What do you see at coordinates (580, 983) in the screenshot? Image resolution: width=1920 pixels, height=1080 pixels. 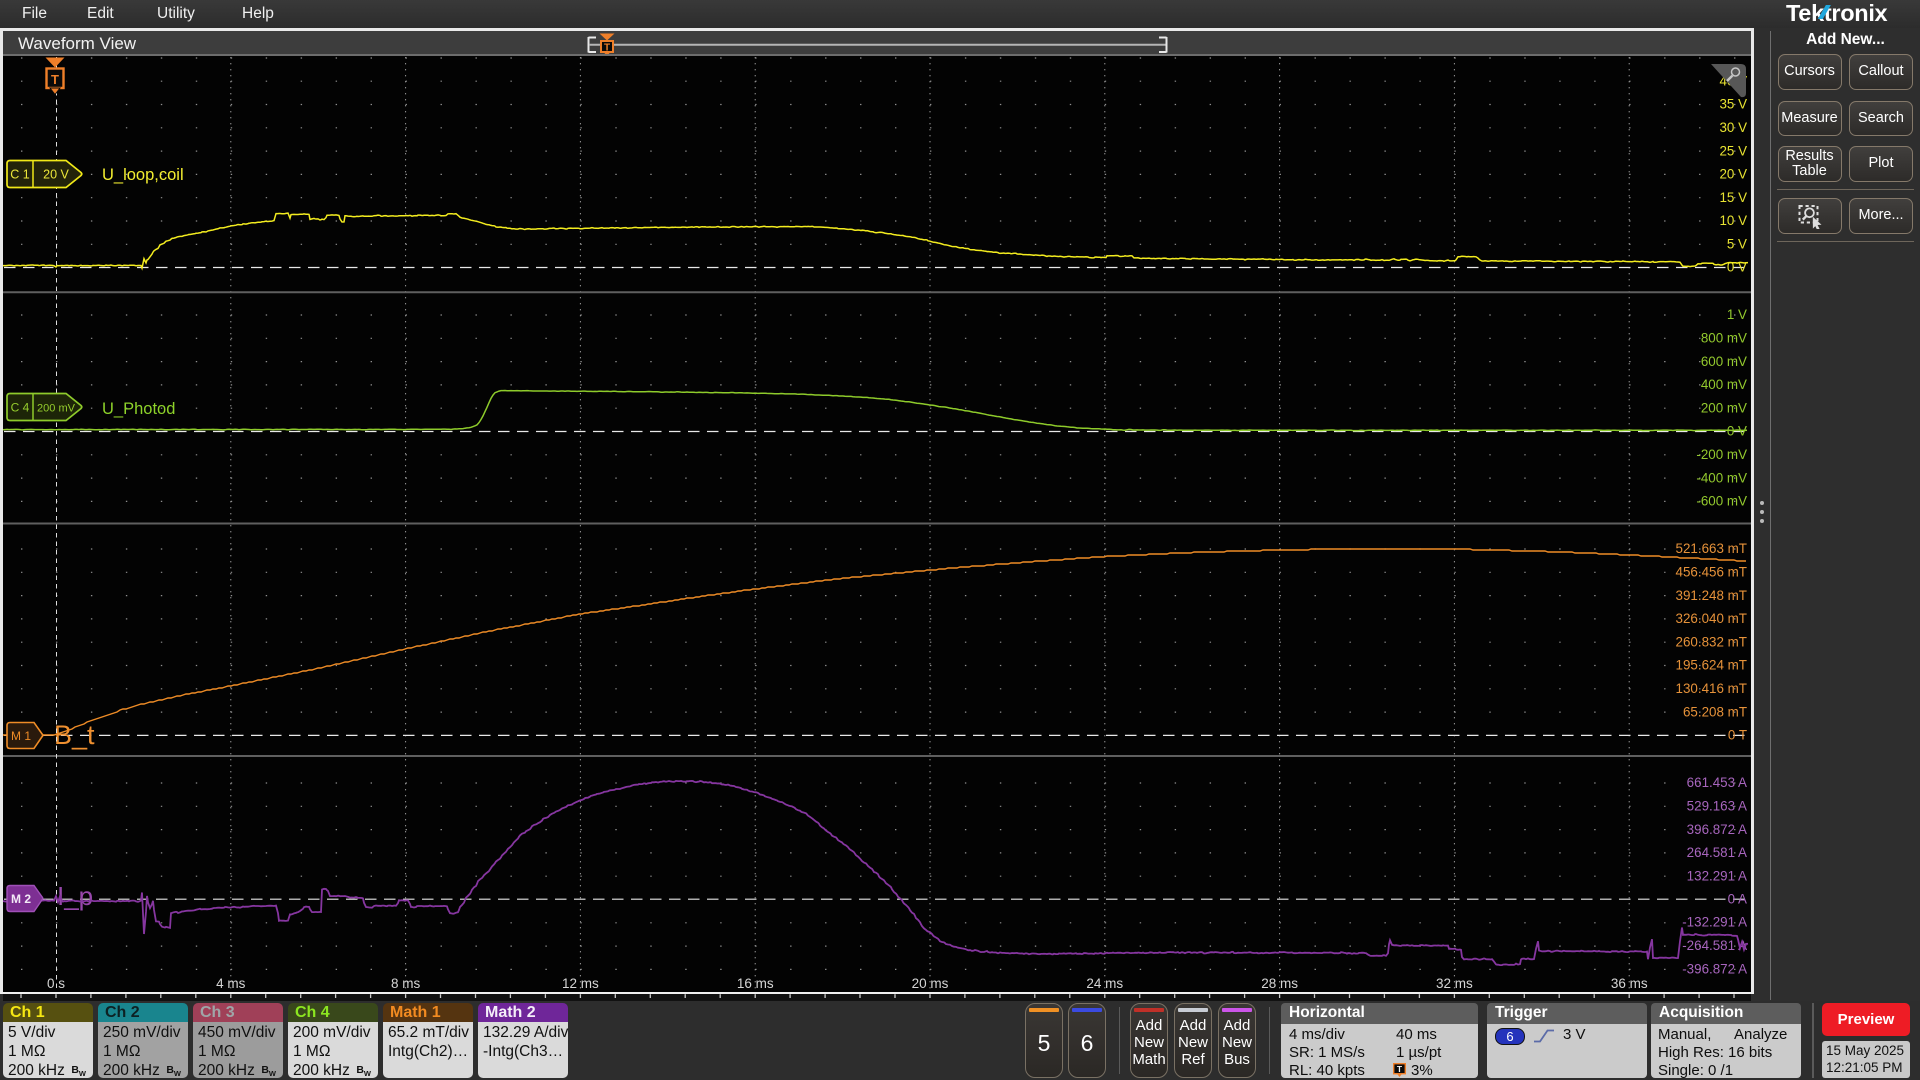 I see `svg-text: 12 ms` at bounding box center [580, 983].